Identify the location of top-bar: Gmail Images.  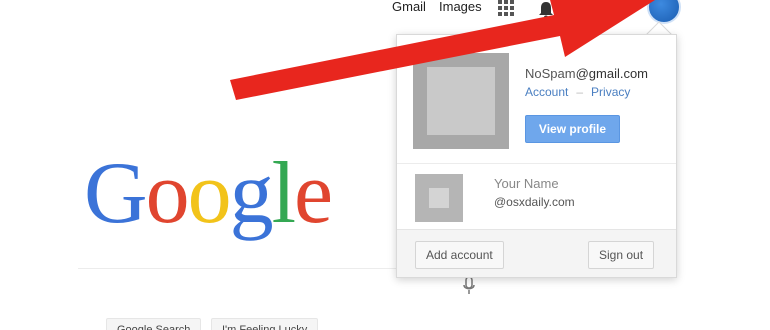
(385, 12).